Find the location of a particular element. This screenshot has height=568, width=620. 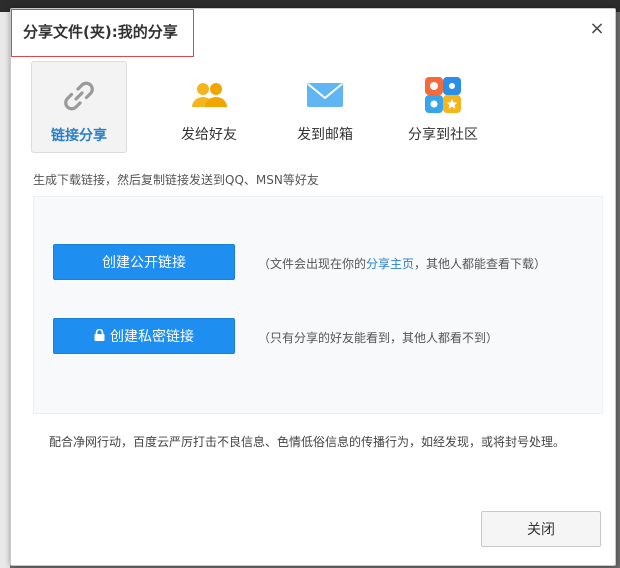

background-page-edge is located at coordinates (5, 290).